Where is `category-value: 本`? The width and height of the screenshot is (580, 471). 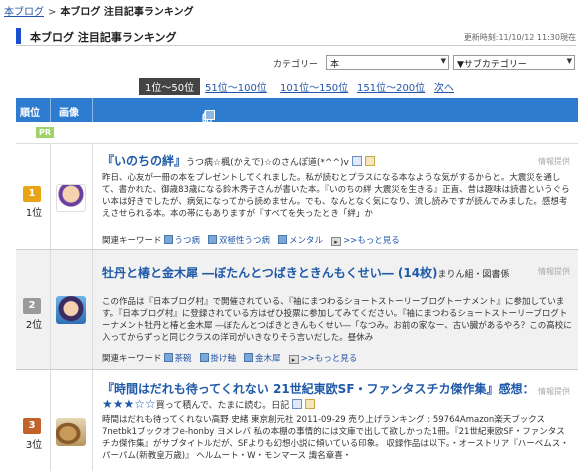 category-value: 本 is located at coordinates (335, 65).